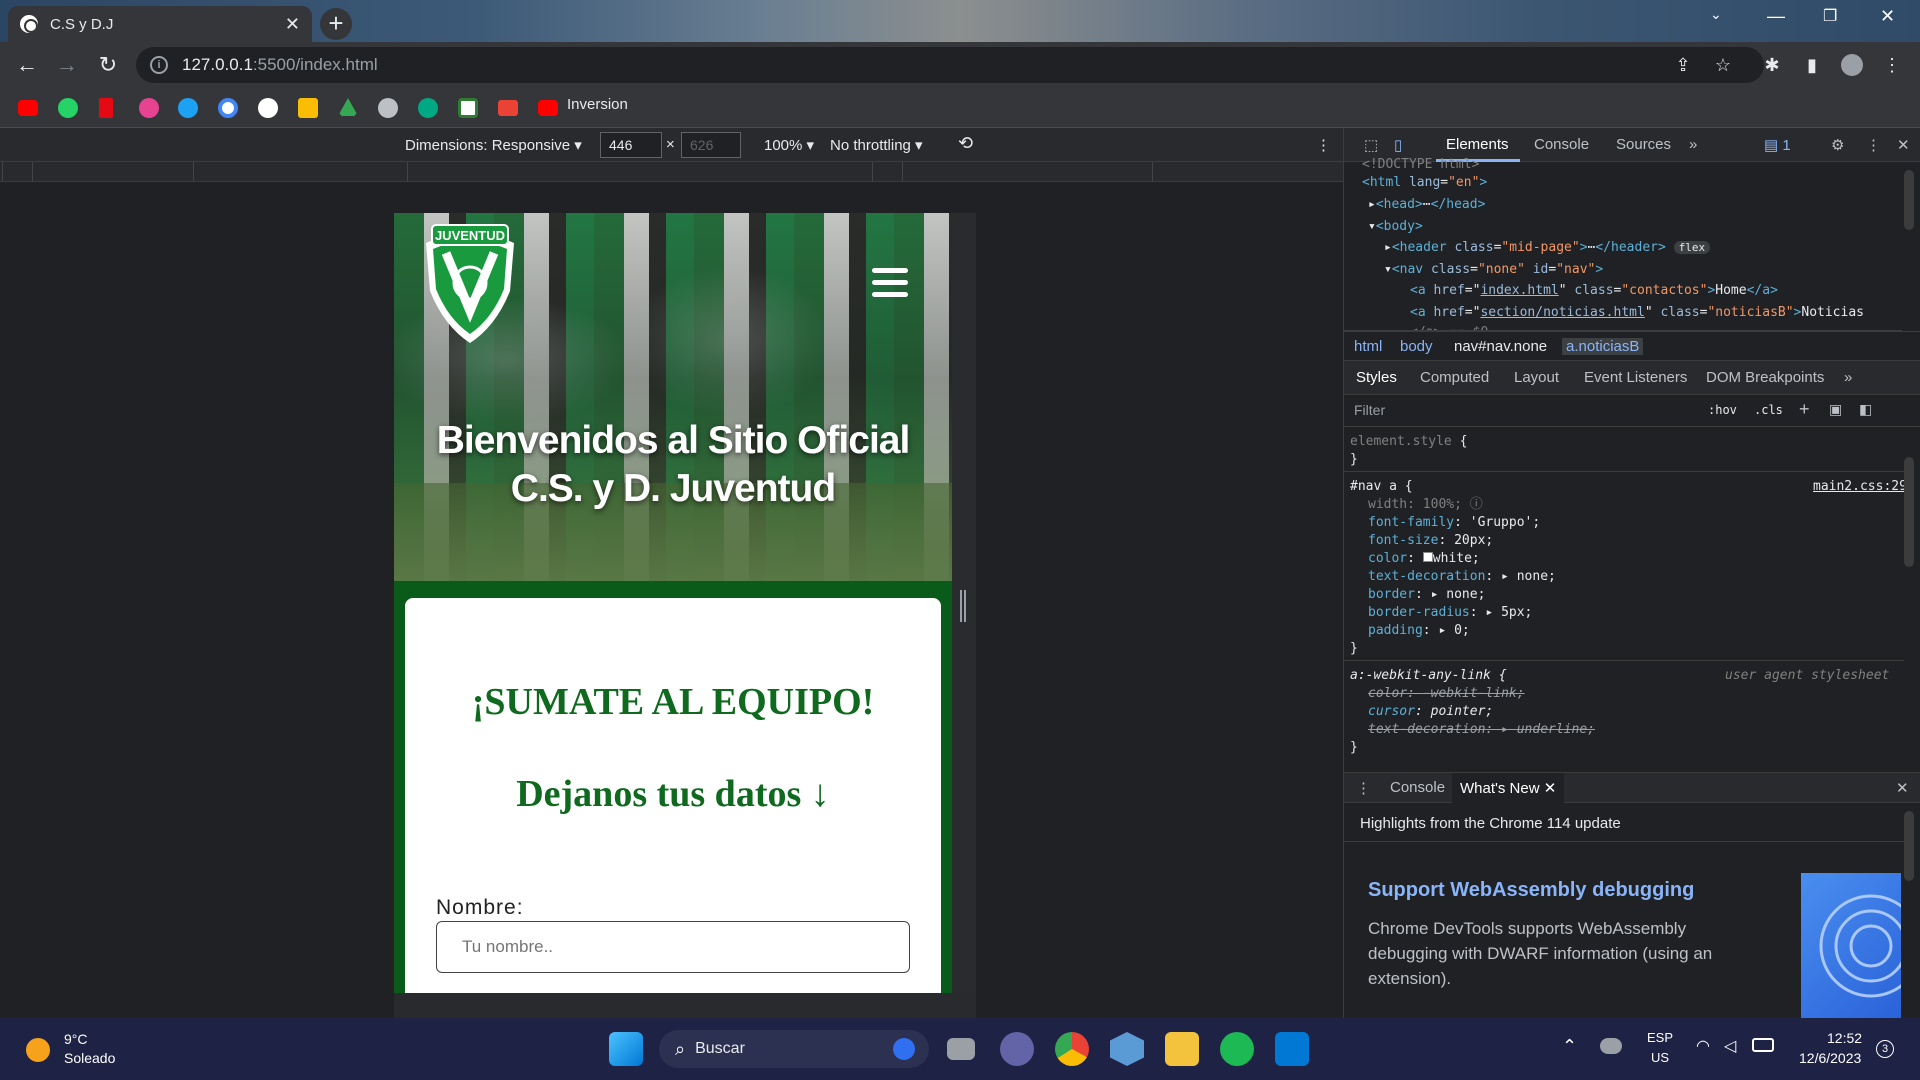  I want to click on volume-icon: ◁, so click(1730, 1046).